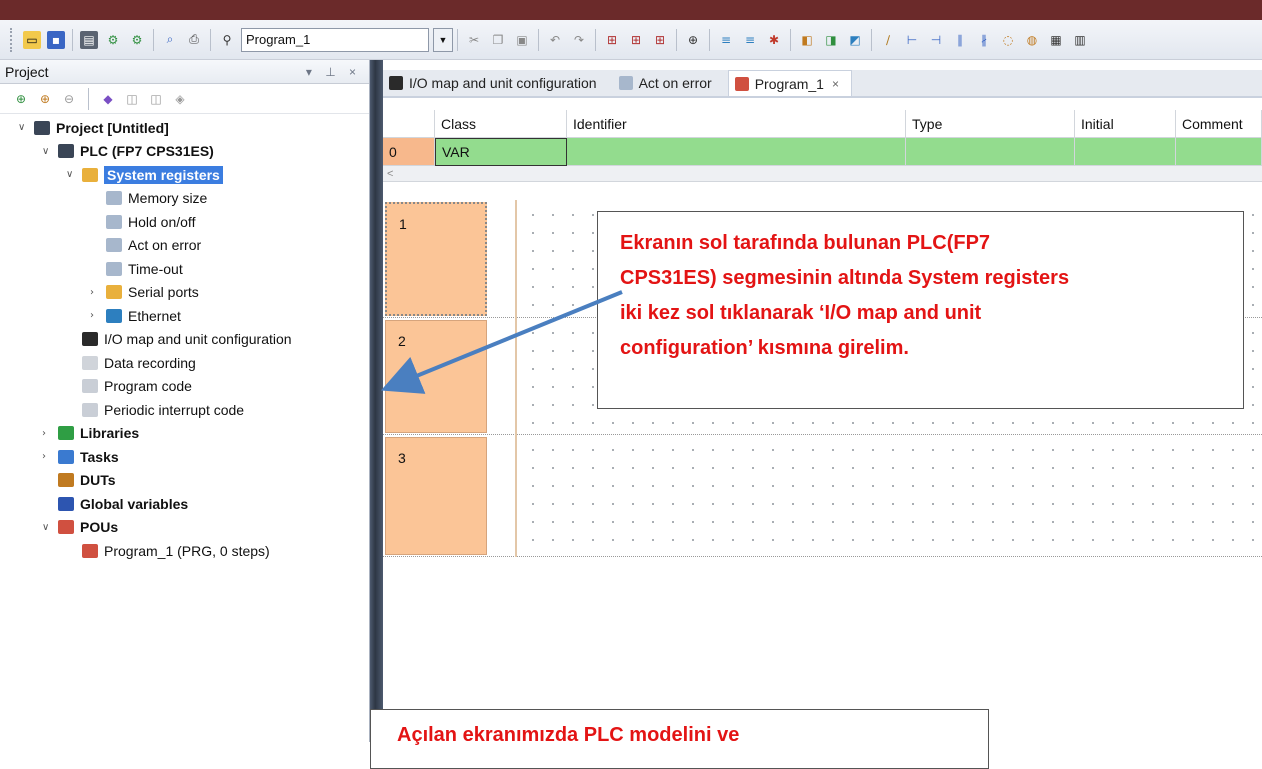  What do you see at coordinates (32, 39) in the screenshot?
I see `new-project-icon: ▭` at bounding box center [32, 39].